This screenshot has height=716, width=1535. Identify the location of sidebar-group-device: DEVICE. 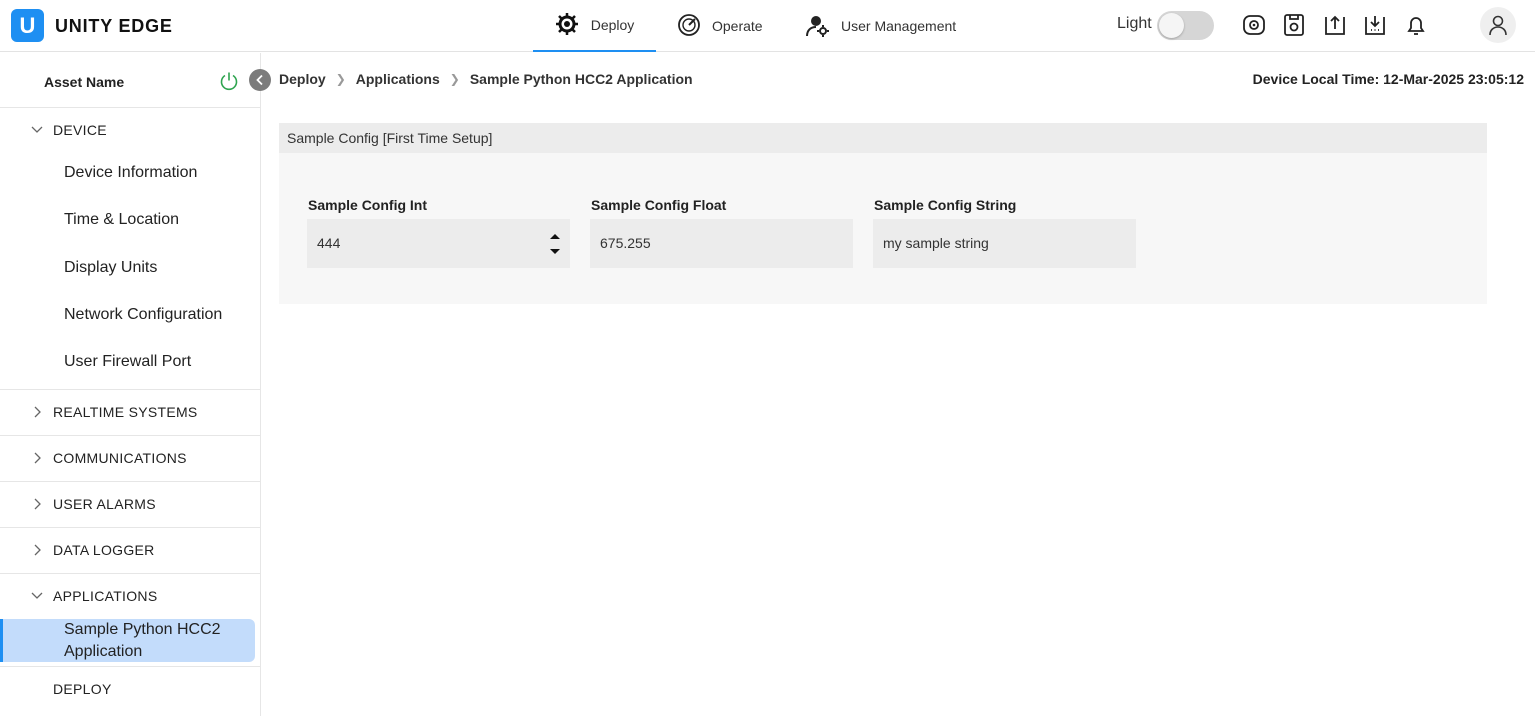
(130, 130).